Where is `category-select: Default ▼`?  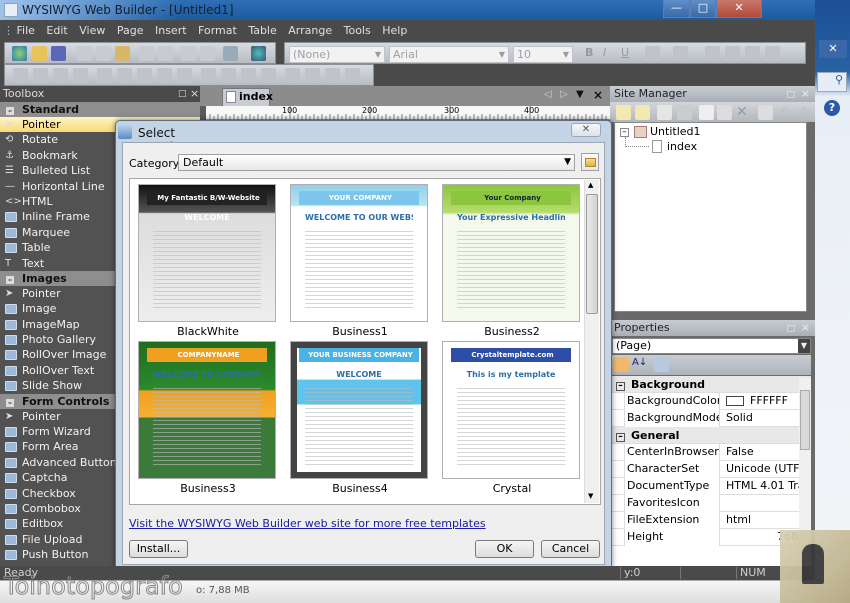 category-select: Default ▼ is located at coordinates (376, 162).